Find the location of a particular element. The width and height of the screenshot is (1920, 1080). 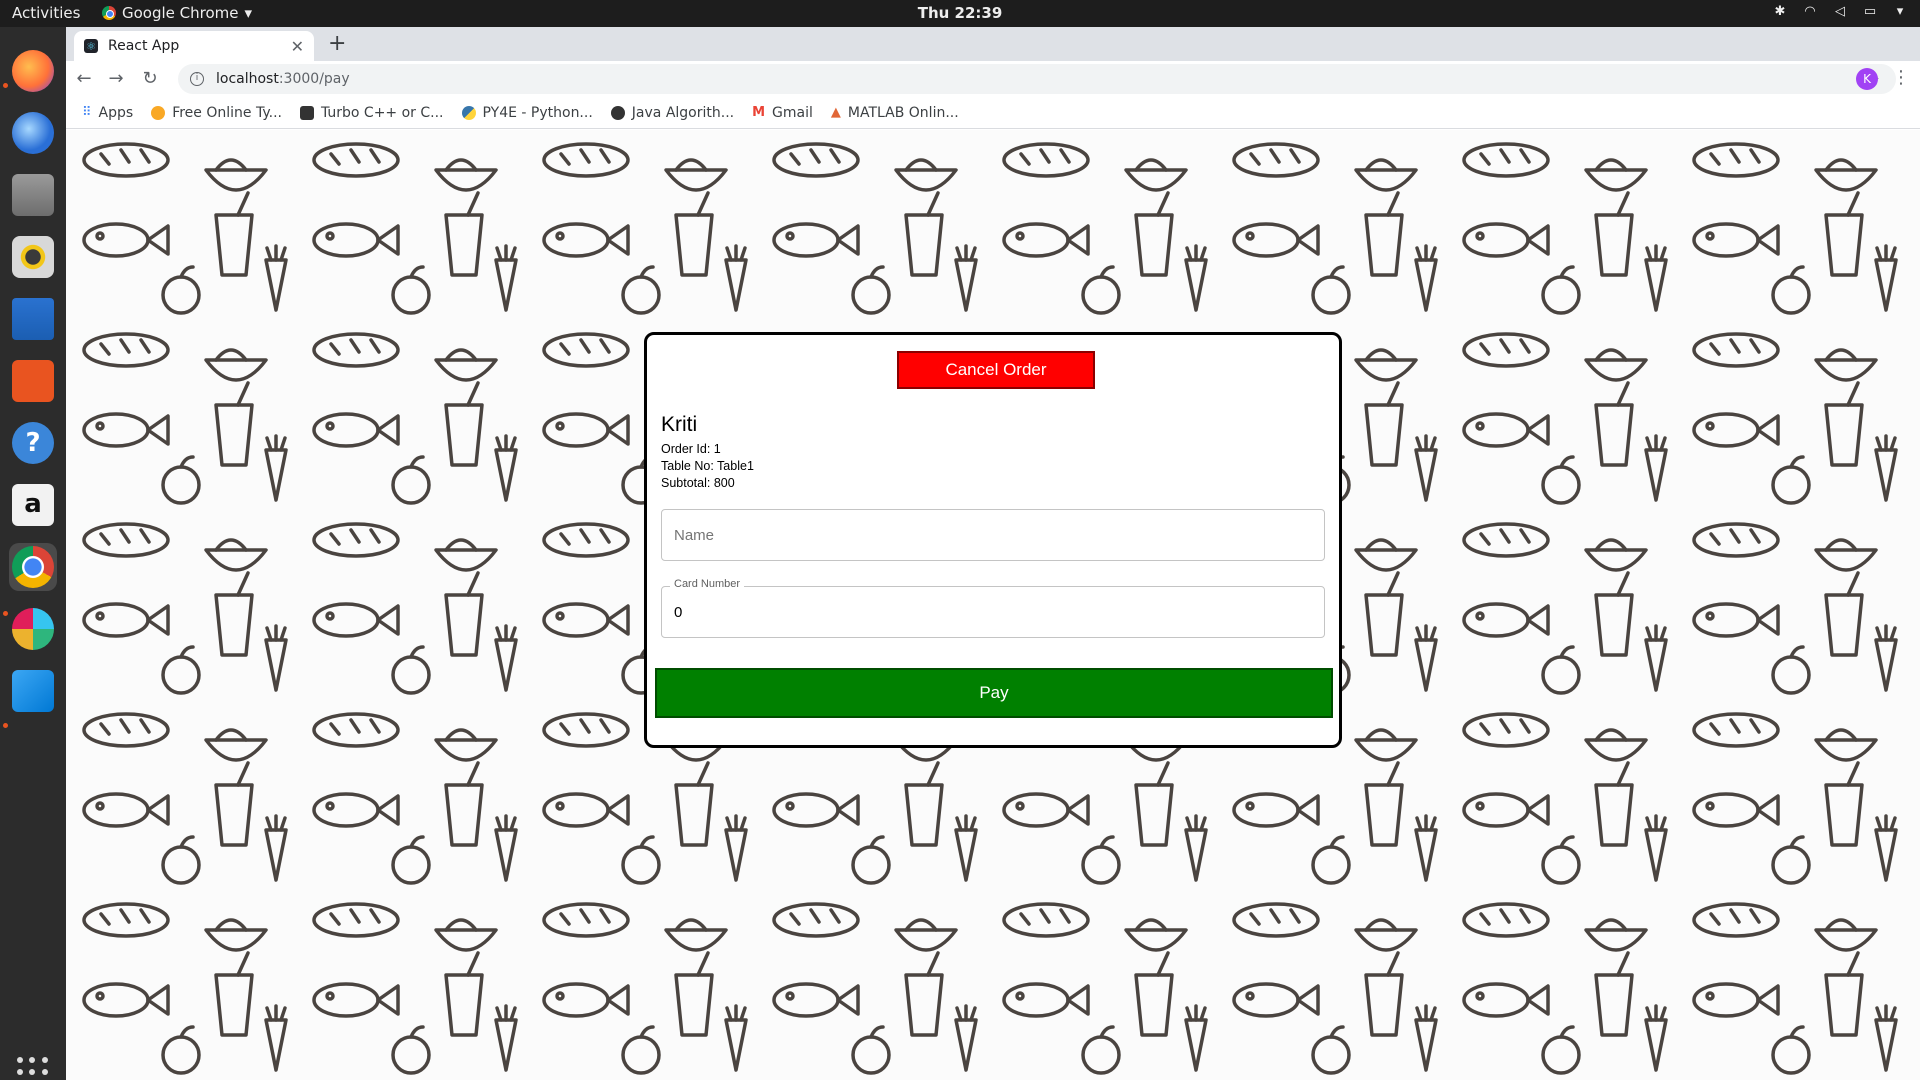

dock-files is located at coordinates (33, 195).